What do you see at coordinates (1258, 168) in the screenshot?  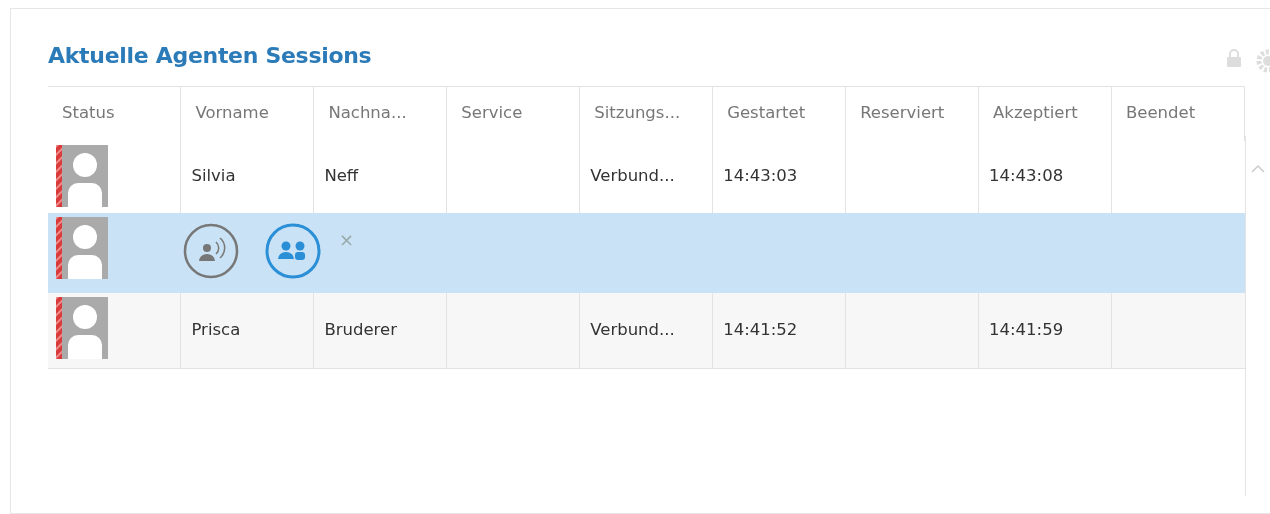 I see `chevron-up-icon` at bounding box center [1258, 168].